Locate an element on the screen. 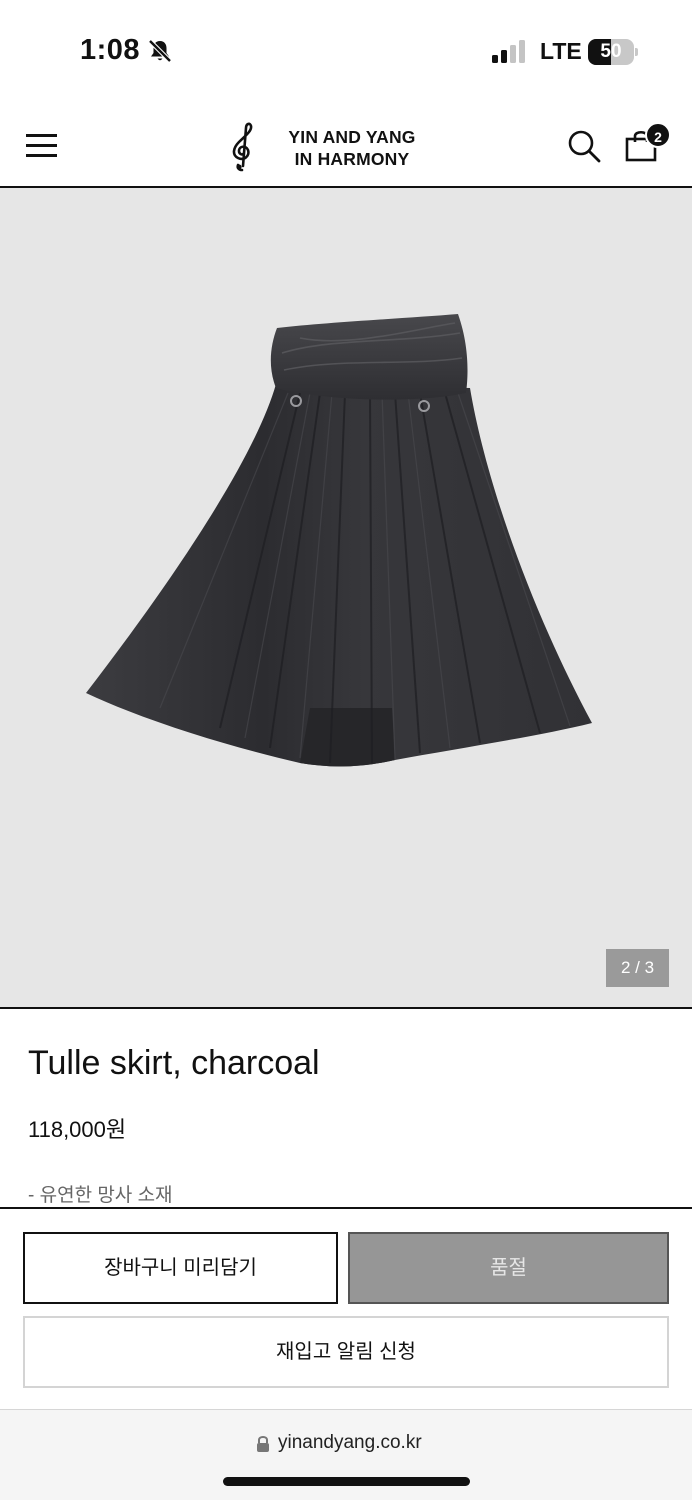 The image size is (692, 1500). logo-line-1: YIN AND YANG is located at coordinates (352, 137).